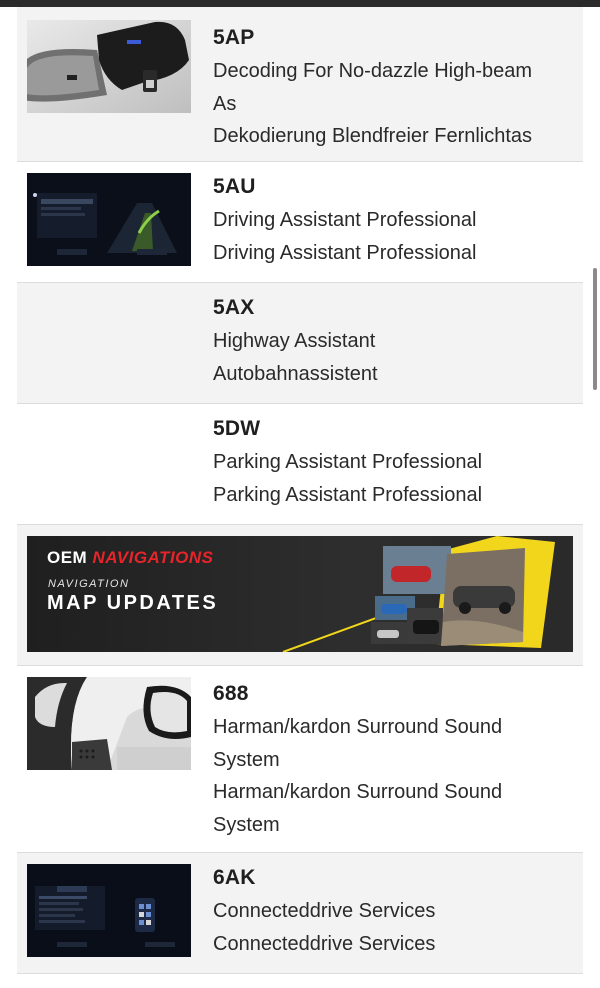 This screenshot has height=988, width=600. Describe the element at coordinates (373, 71) in the screenshot. I see `option-description-line: Decoding For No-dazzle High-beam` at that location.